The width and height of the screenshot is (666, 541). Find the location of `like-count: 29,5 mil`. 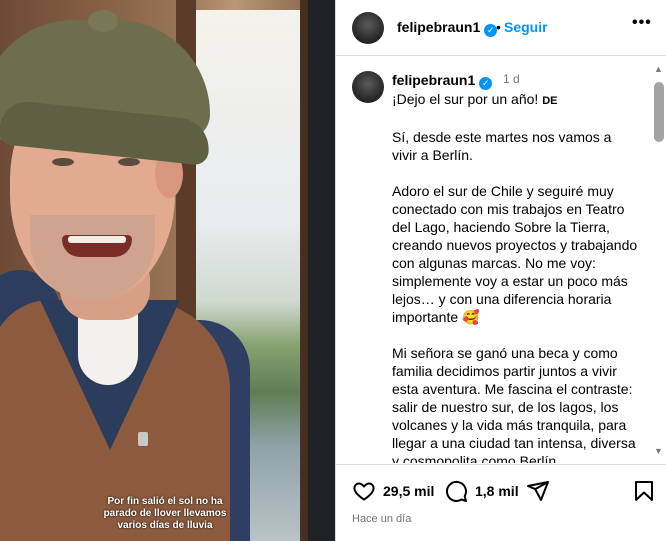

like-count: 29,5 mil is located at coordinates (409, 491).